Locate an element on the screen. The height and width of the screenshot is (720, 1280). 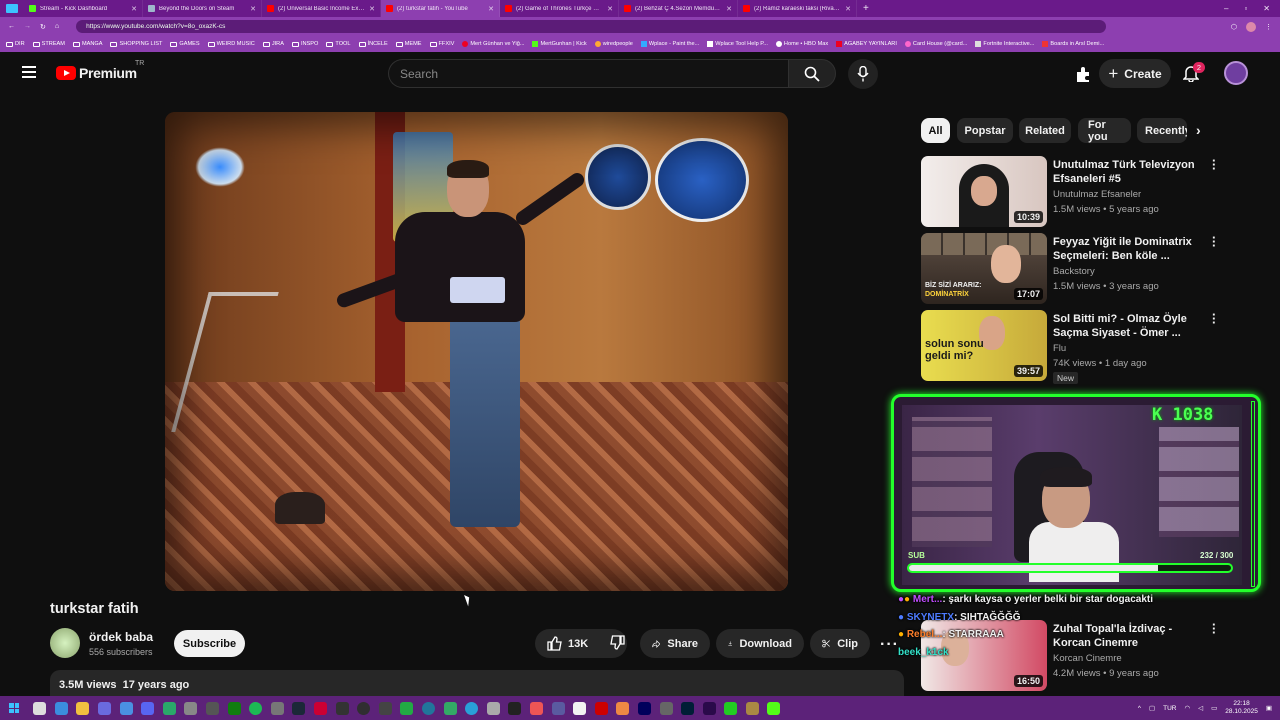
search-taskbar-icon is located at coordinates (40, 708).